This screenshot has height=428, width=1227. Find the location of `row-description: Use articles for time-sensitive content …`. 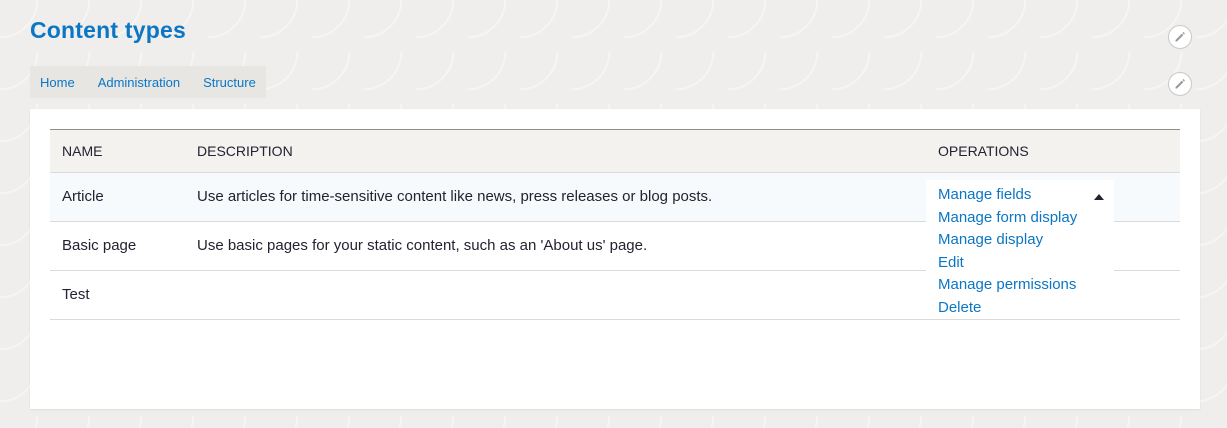

row-description: Use articles for time-sensitive content … is located at coordinates (455, 196).